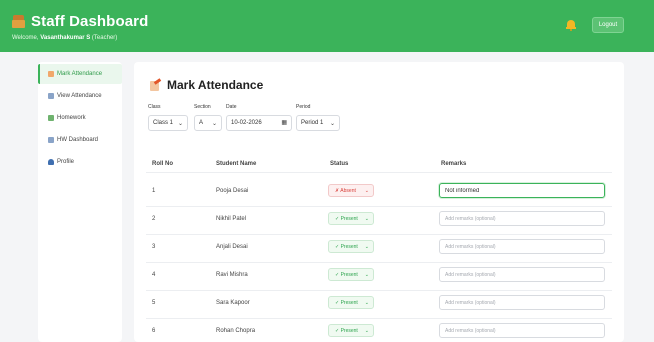 The height and width of the screenshot is (342, 654). What do you see at coordinates (351, 190) in the screenshot?
I see `status-select: ✗ Absent ⌄` at bounding box center [351, 190].